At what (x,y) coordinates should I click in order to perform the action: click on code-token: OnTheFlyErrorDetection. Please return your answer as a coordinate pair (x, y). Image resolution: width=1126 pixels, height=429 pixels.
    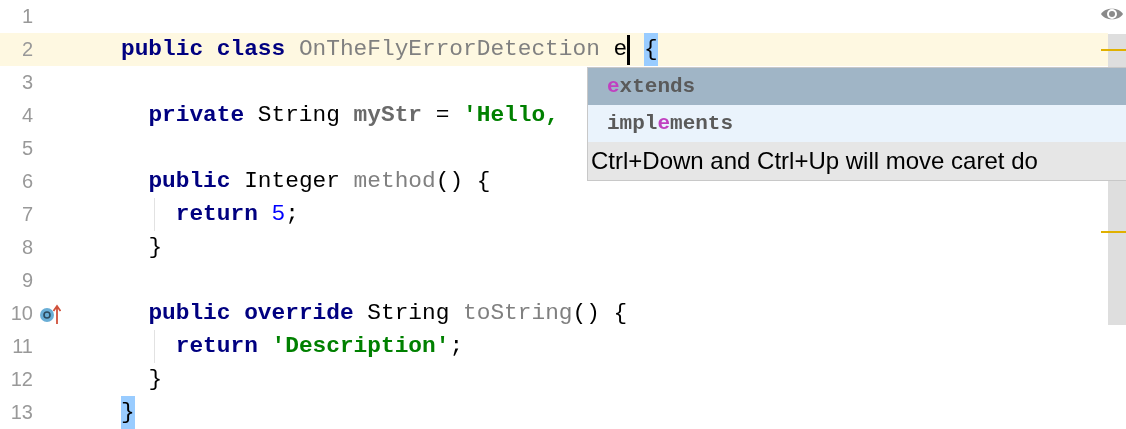
    Looking at the image, I should click on (449, 49).